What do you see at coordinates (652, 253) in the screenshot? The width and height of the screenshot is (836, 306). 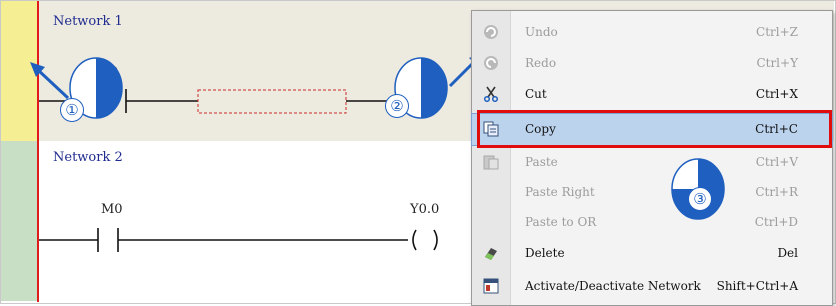 I see `menu-item-delete: Delete Del` at bounding box center [652, 253].